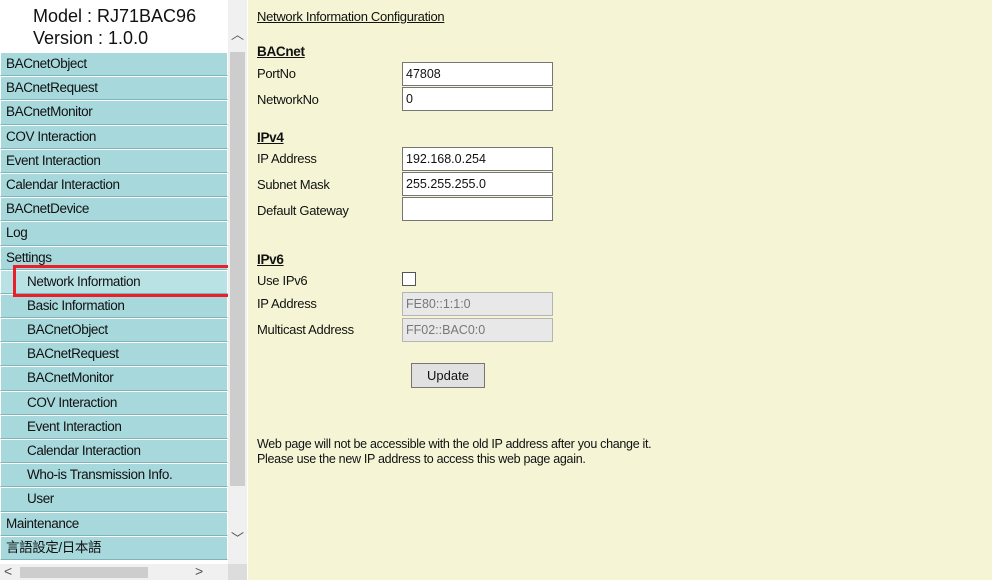  What do you see at coordinates (282, 280) in the screenshot?
I see `use-ipv6-label: Use IPv6` at bounding box center [282, 280].